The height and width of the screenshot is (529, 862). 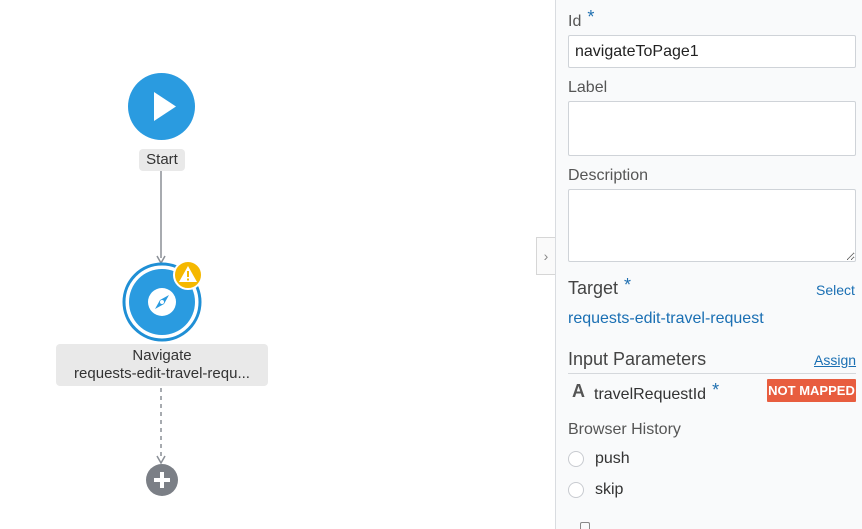 I want to click on label-field-label: Label, so click(x=588, y=87).